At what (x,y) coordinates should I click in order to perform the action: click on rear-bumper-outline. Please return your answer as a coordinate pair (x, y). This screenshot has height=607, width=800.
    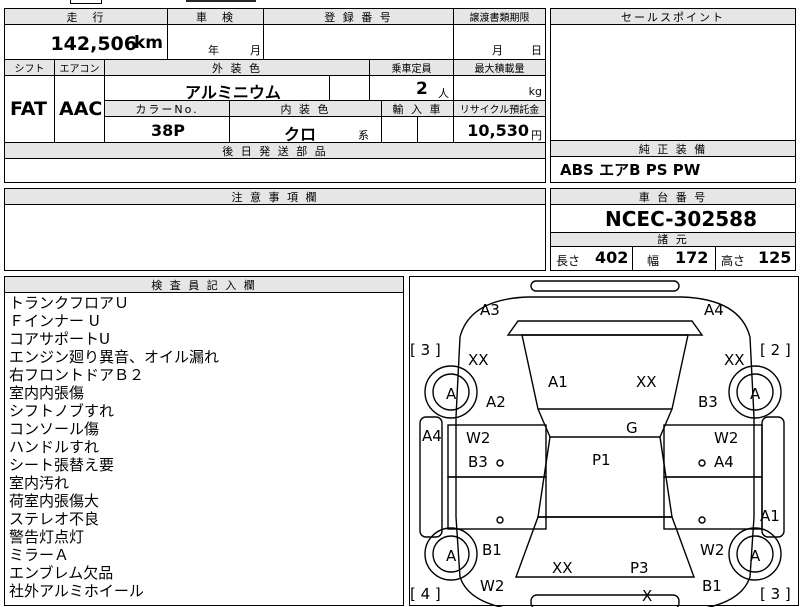
    Looking at the image, I should click on (605, 286).